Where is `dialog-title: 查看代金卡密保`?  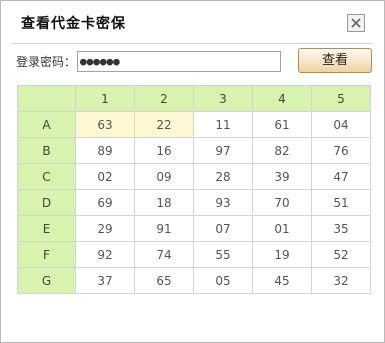
dialog-title: 查看代金卡密保 is located at coordinates (73, 24).